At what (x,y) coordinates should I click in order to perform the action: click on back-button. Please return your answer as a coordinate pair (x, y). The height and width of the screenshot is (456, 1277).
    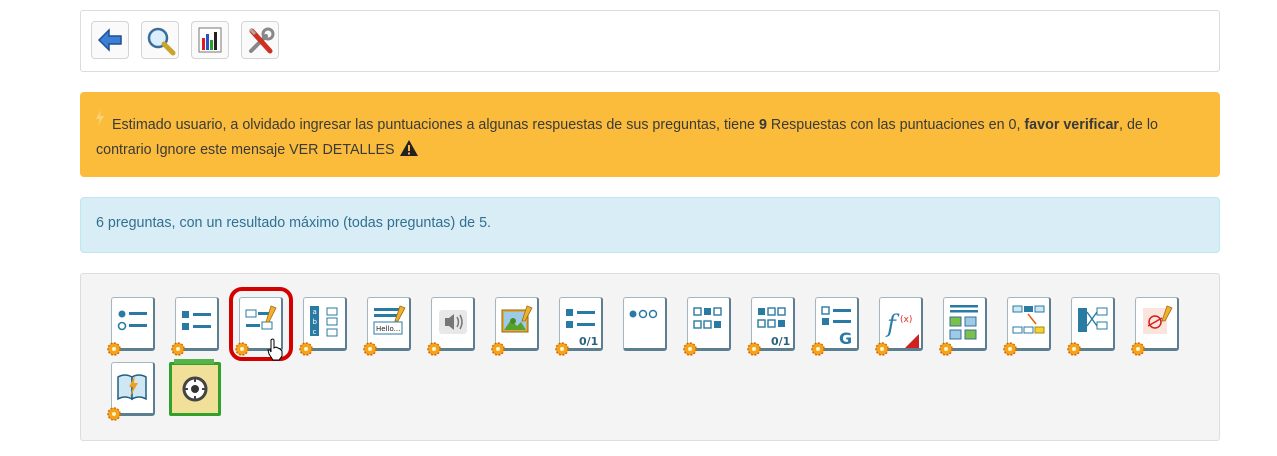
    Looking at the image, I should click on (110, 40).